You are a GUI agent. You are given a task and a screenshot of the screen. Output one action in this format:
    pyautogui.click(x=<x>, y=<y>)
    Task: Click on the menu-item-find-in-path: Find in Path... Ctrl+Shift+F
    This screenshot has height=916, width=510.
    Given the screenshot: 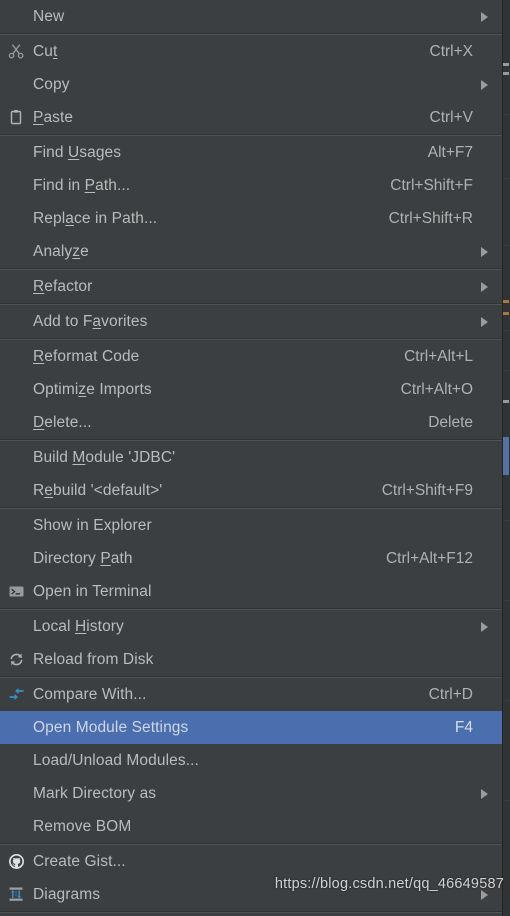 What is the action you would take?
    pyautogui.click(x=251, y=185)
    